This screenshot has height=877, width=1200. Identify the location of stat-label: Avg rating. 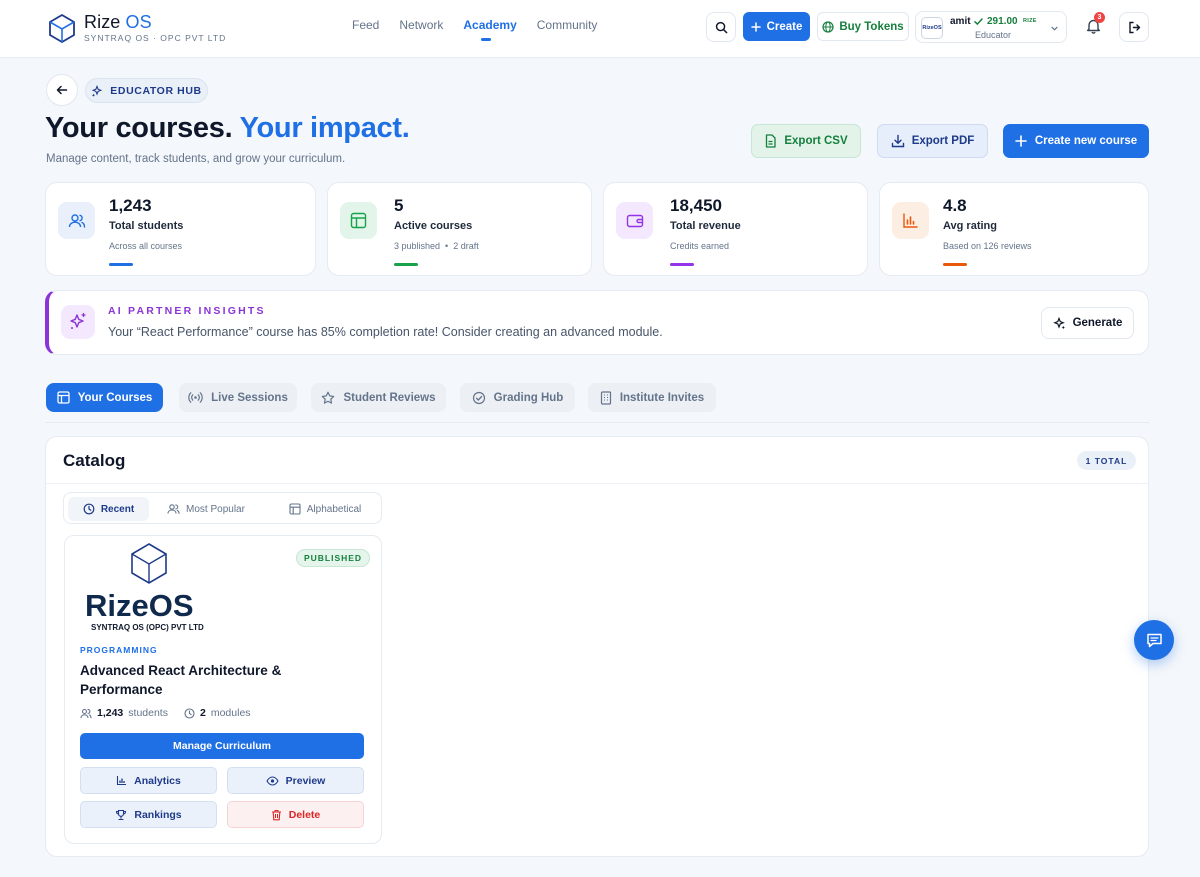
(970, 226).